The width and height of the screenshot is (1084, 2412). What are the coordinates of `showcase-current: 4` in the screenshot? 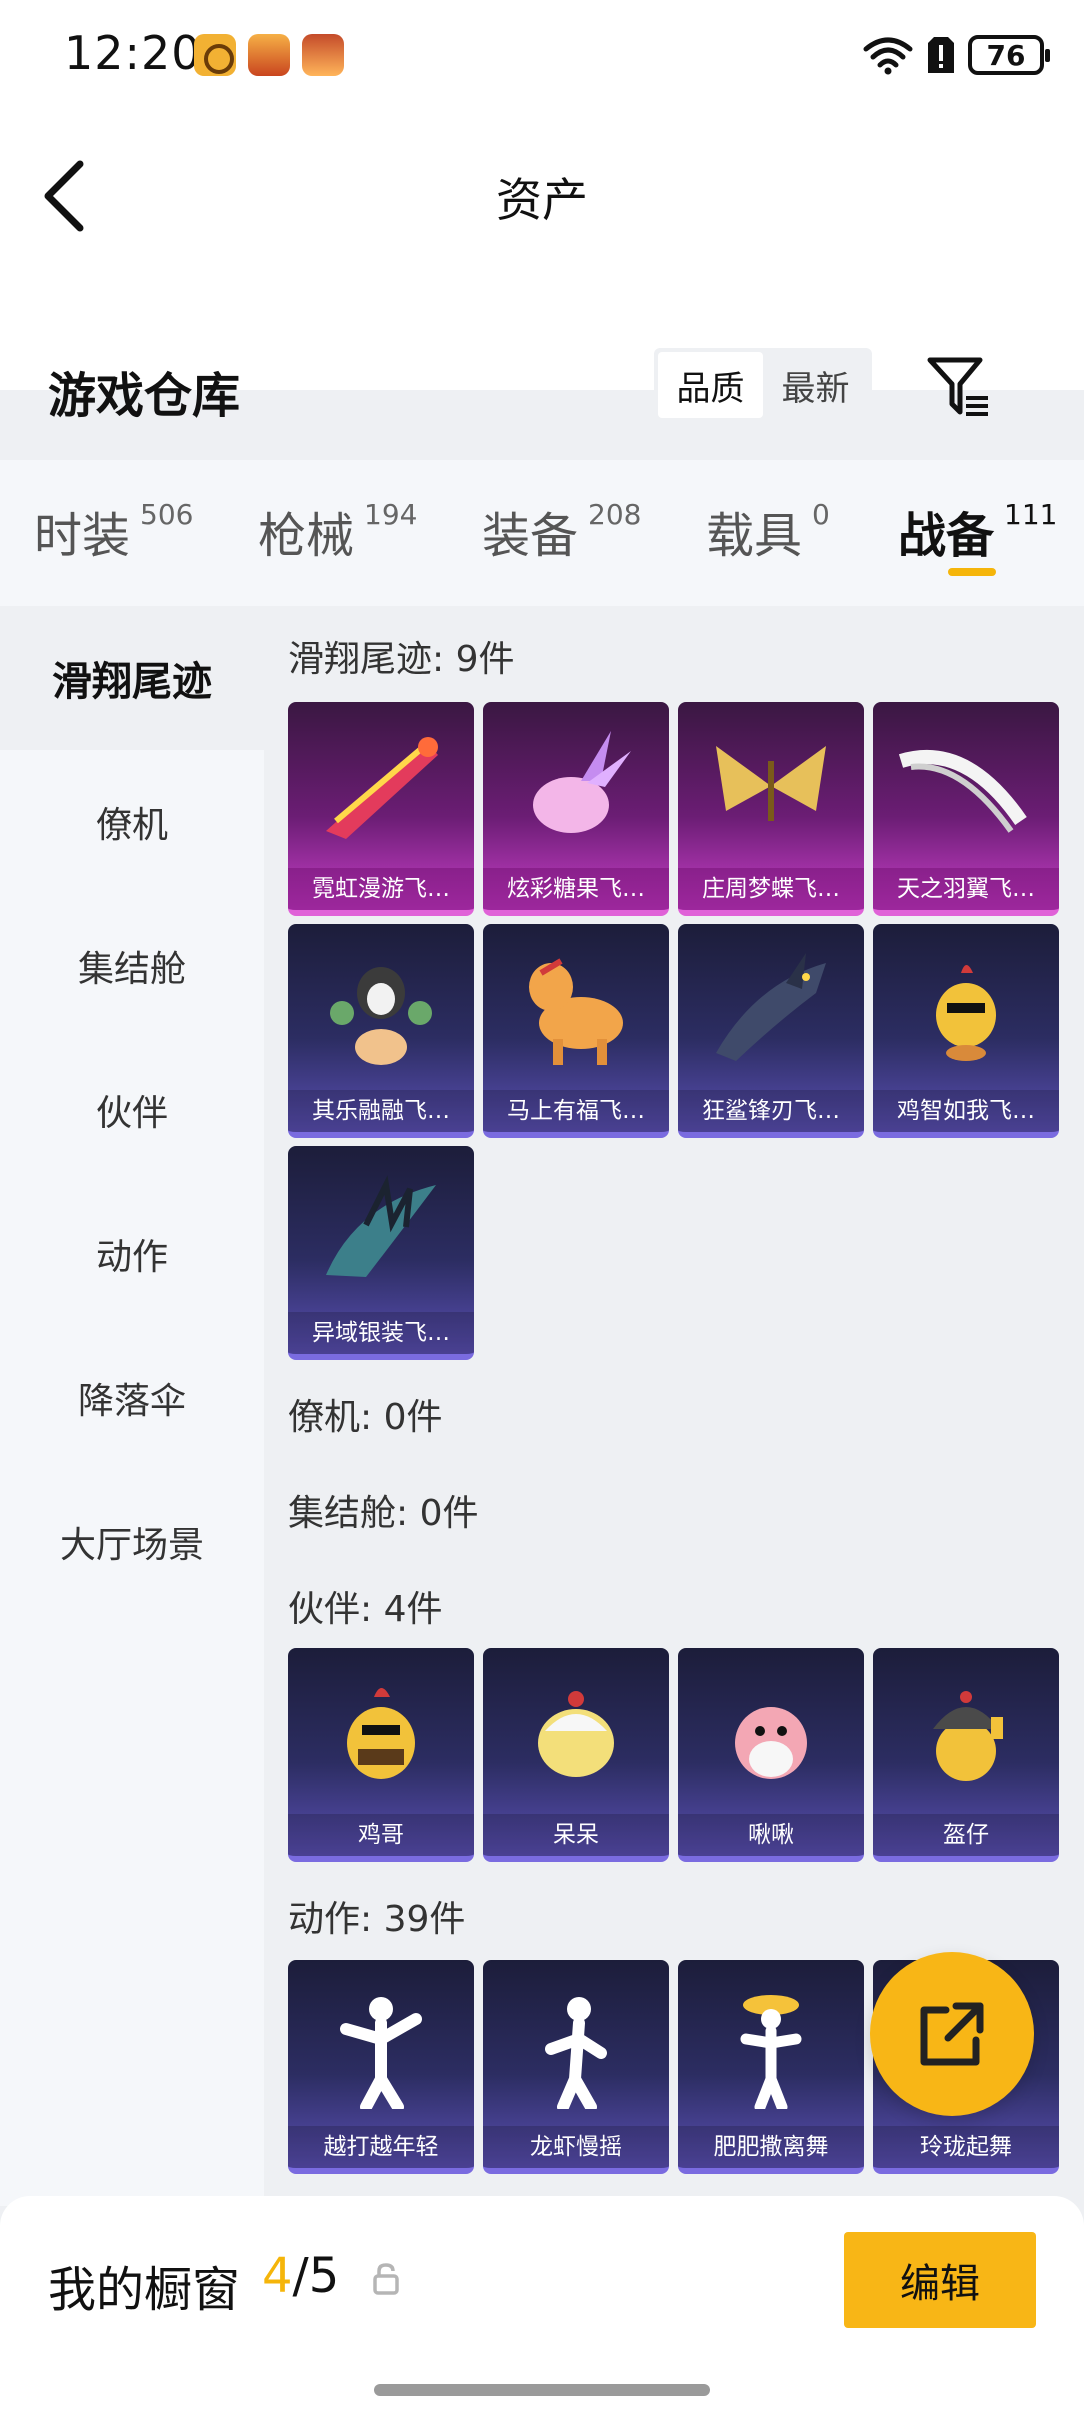 It's located at (277, 2276).